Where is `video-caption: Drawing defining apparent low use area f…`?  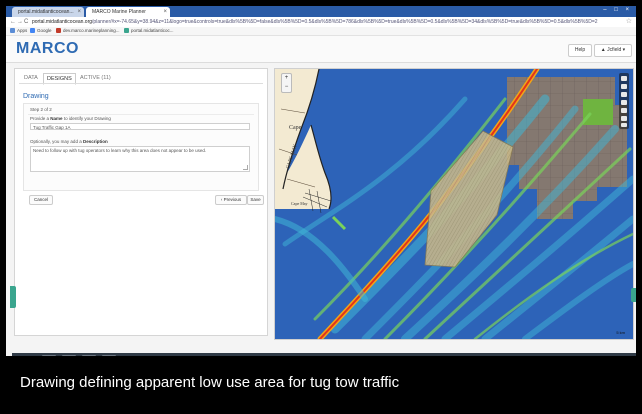 video-caption: Drawing defining apparent low use area f… is located at coordinates (210, 382).